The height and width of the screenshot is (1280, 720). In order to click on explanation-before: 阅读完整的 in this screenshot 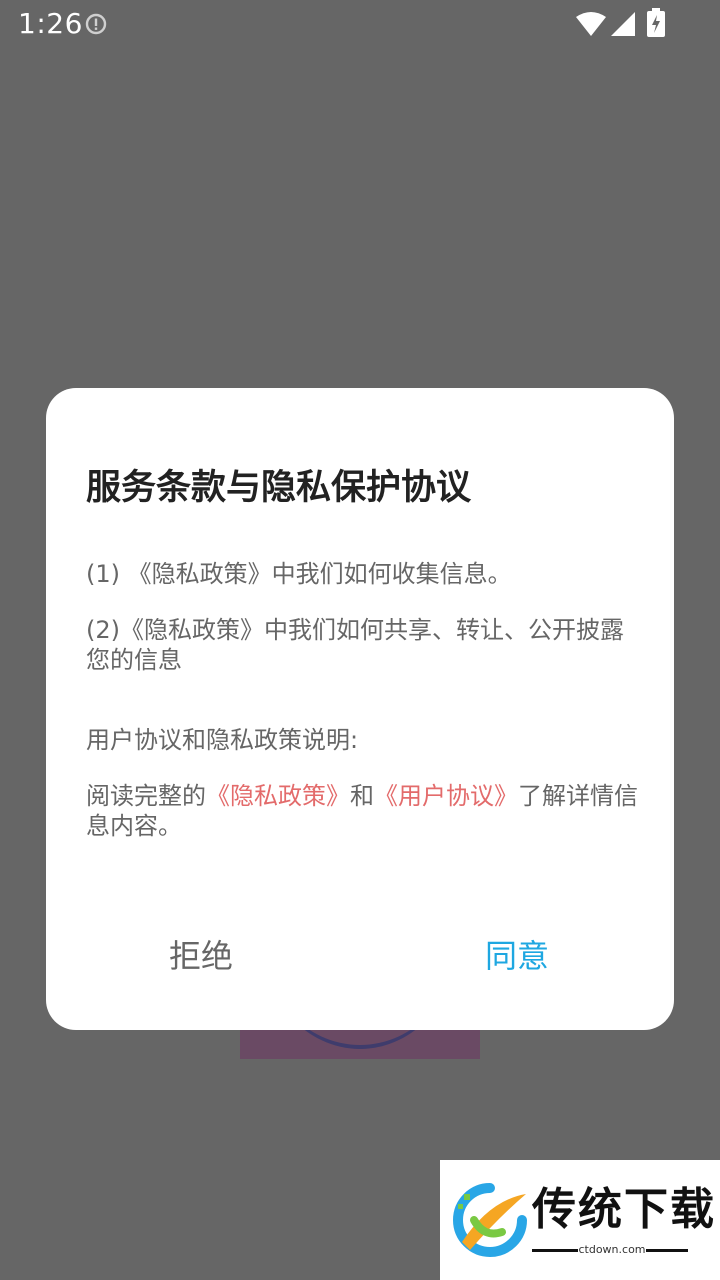, I will do `click(146, 796)`.